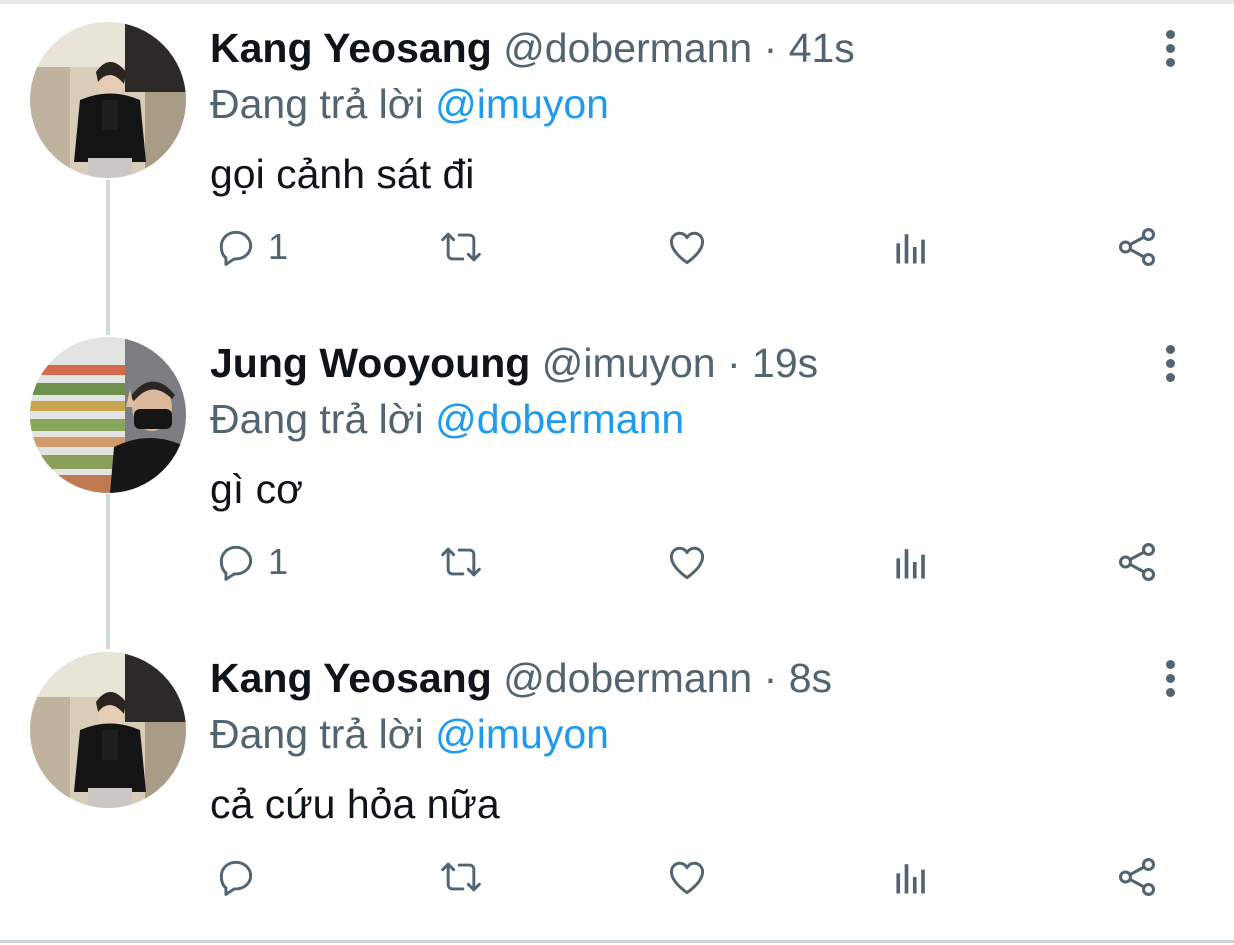 This screenshot has width=1234, height=945. I want to click on reply-button, so click(241, 877).